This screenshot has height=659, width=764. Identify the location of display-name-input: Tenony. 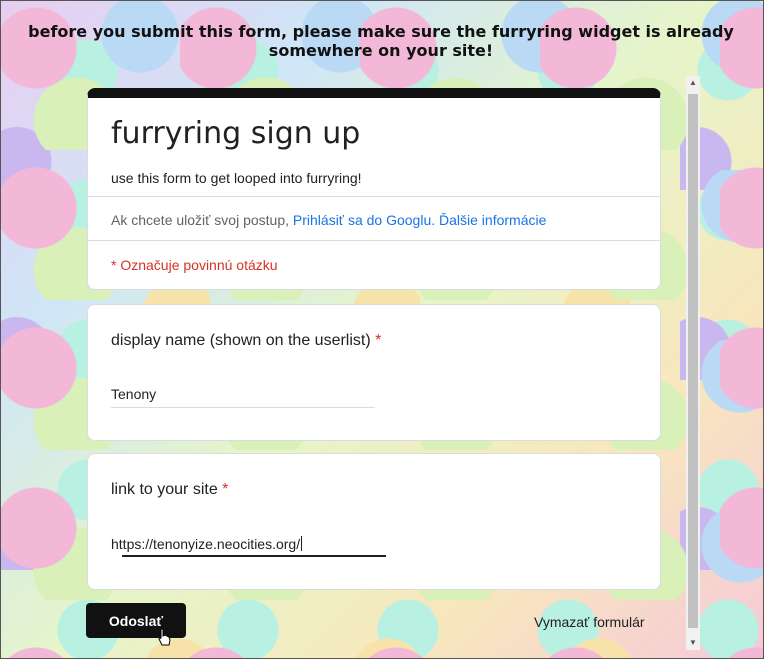
(242, 394).